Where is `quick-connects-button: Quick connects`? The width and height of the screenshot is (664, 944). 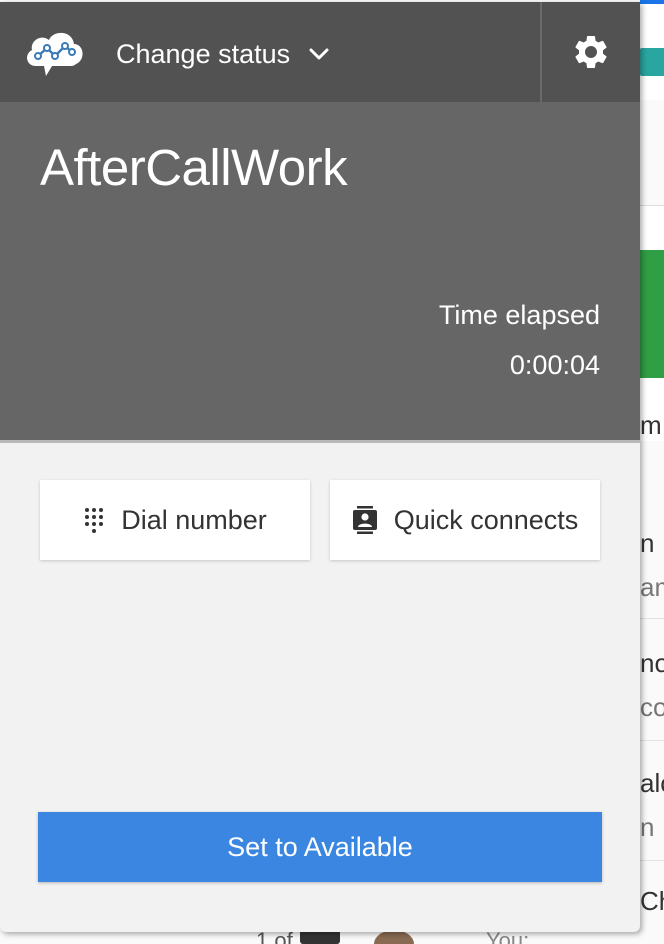 quick-connects-button: Quick connects is located at coordinates (465, 520).